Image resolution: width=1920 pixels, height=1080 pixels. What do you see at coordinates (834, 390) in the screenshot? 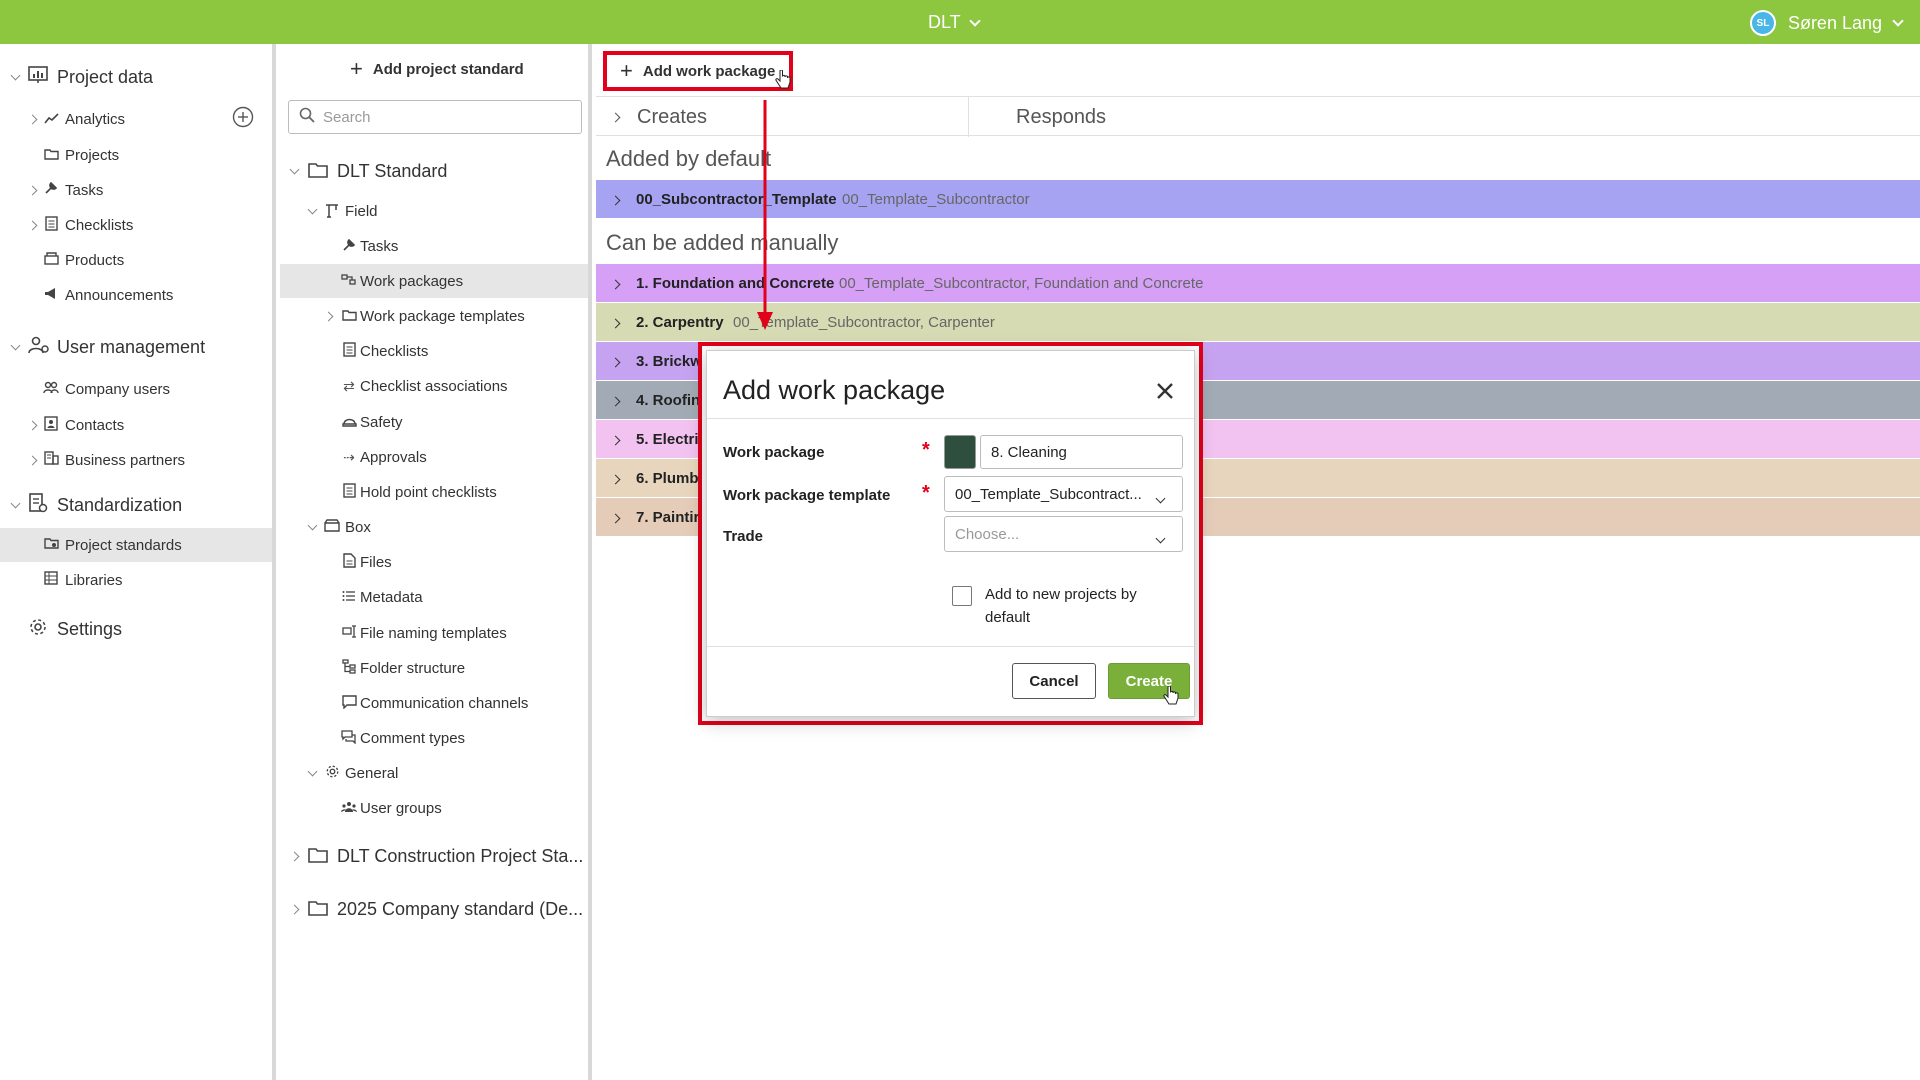
I see `dialog-title: Add work package` at bounding box center [834, 390].